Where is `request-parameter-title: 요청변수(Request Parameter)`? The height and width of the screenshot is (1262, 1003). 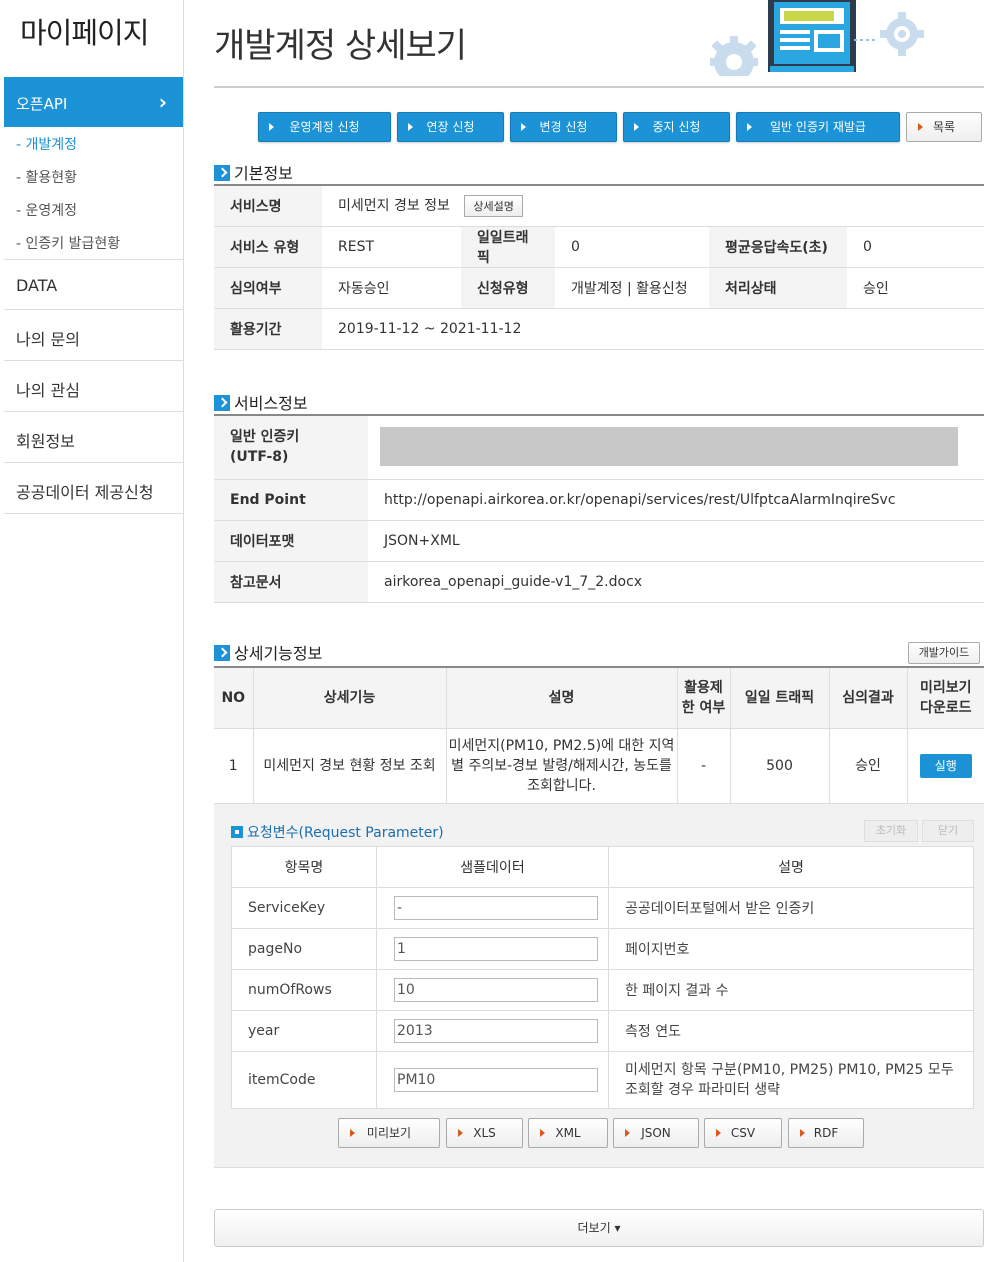 request-parameter-title: 요청변수(Request Parameter) is located at coordinates (337, 832).